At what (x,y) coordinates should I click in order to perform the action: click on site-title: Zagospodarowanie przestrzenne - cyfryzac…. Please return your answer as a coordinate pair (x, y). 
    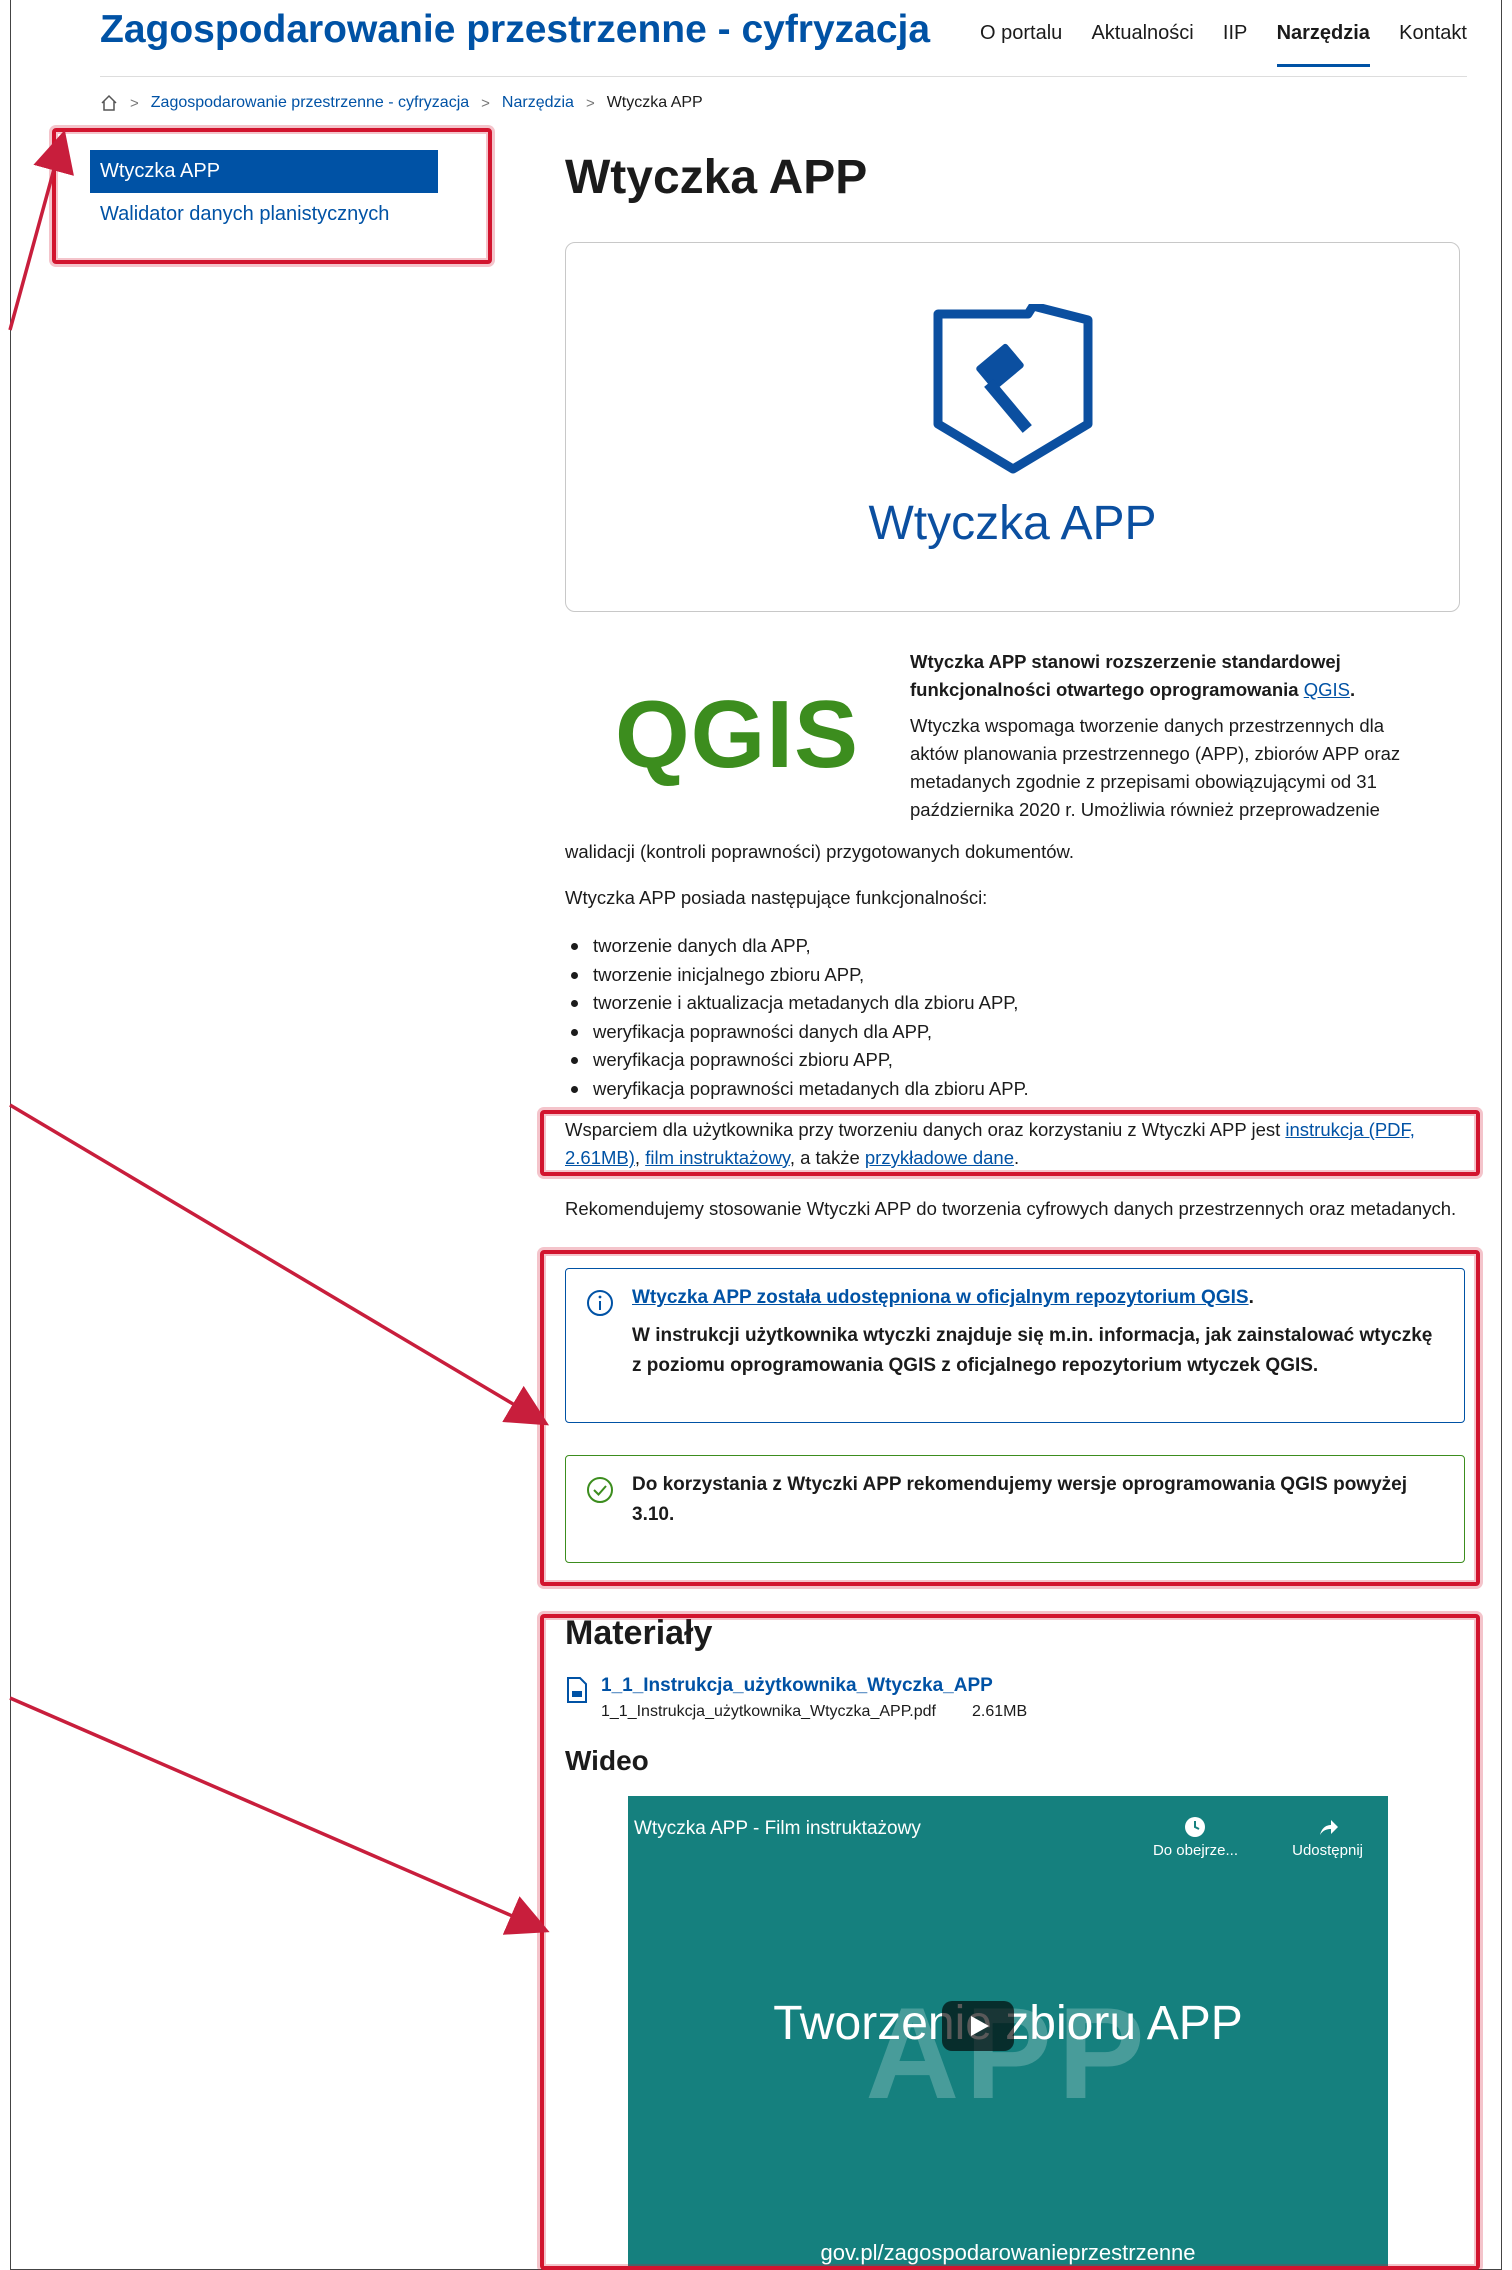
    Looking at the image, I should click on (515, 30).